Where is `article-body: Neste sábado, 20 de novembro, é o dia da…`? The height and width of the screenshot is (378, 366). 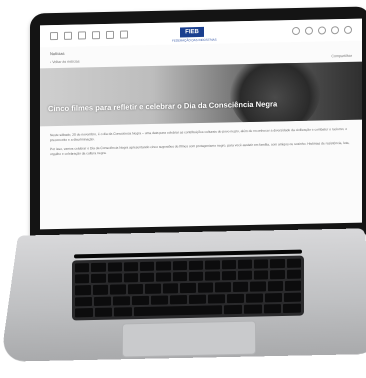 article-body: Neste sábado, 20 de novembro, é o dia da… is located at coordinates (200, 144).